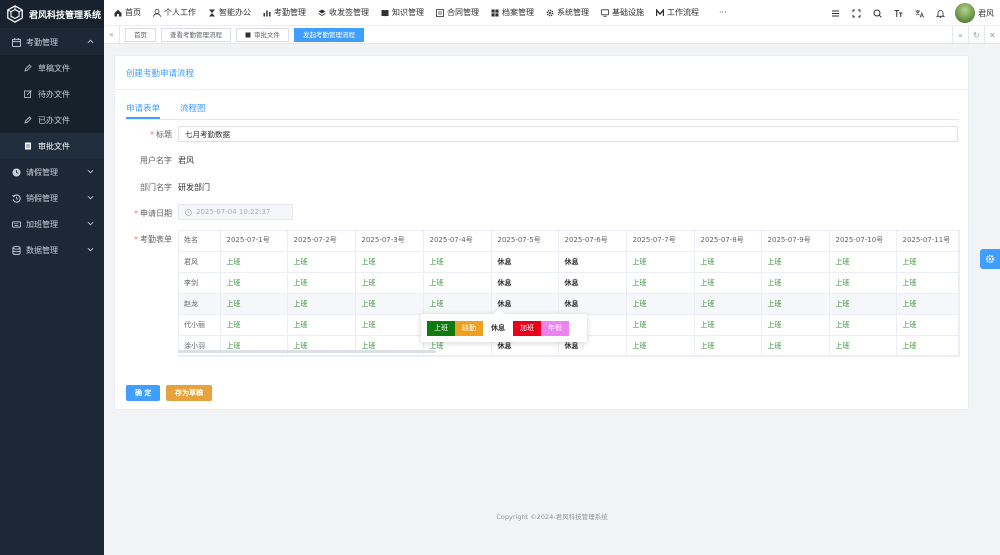  Describe the element at coordinates (140, 34) in the screenshot. I see `tag-home: 首页` at that location.